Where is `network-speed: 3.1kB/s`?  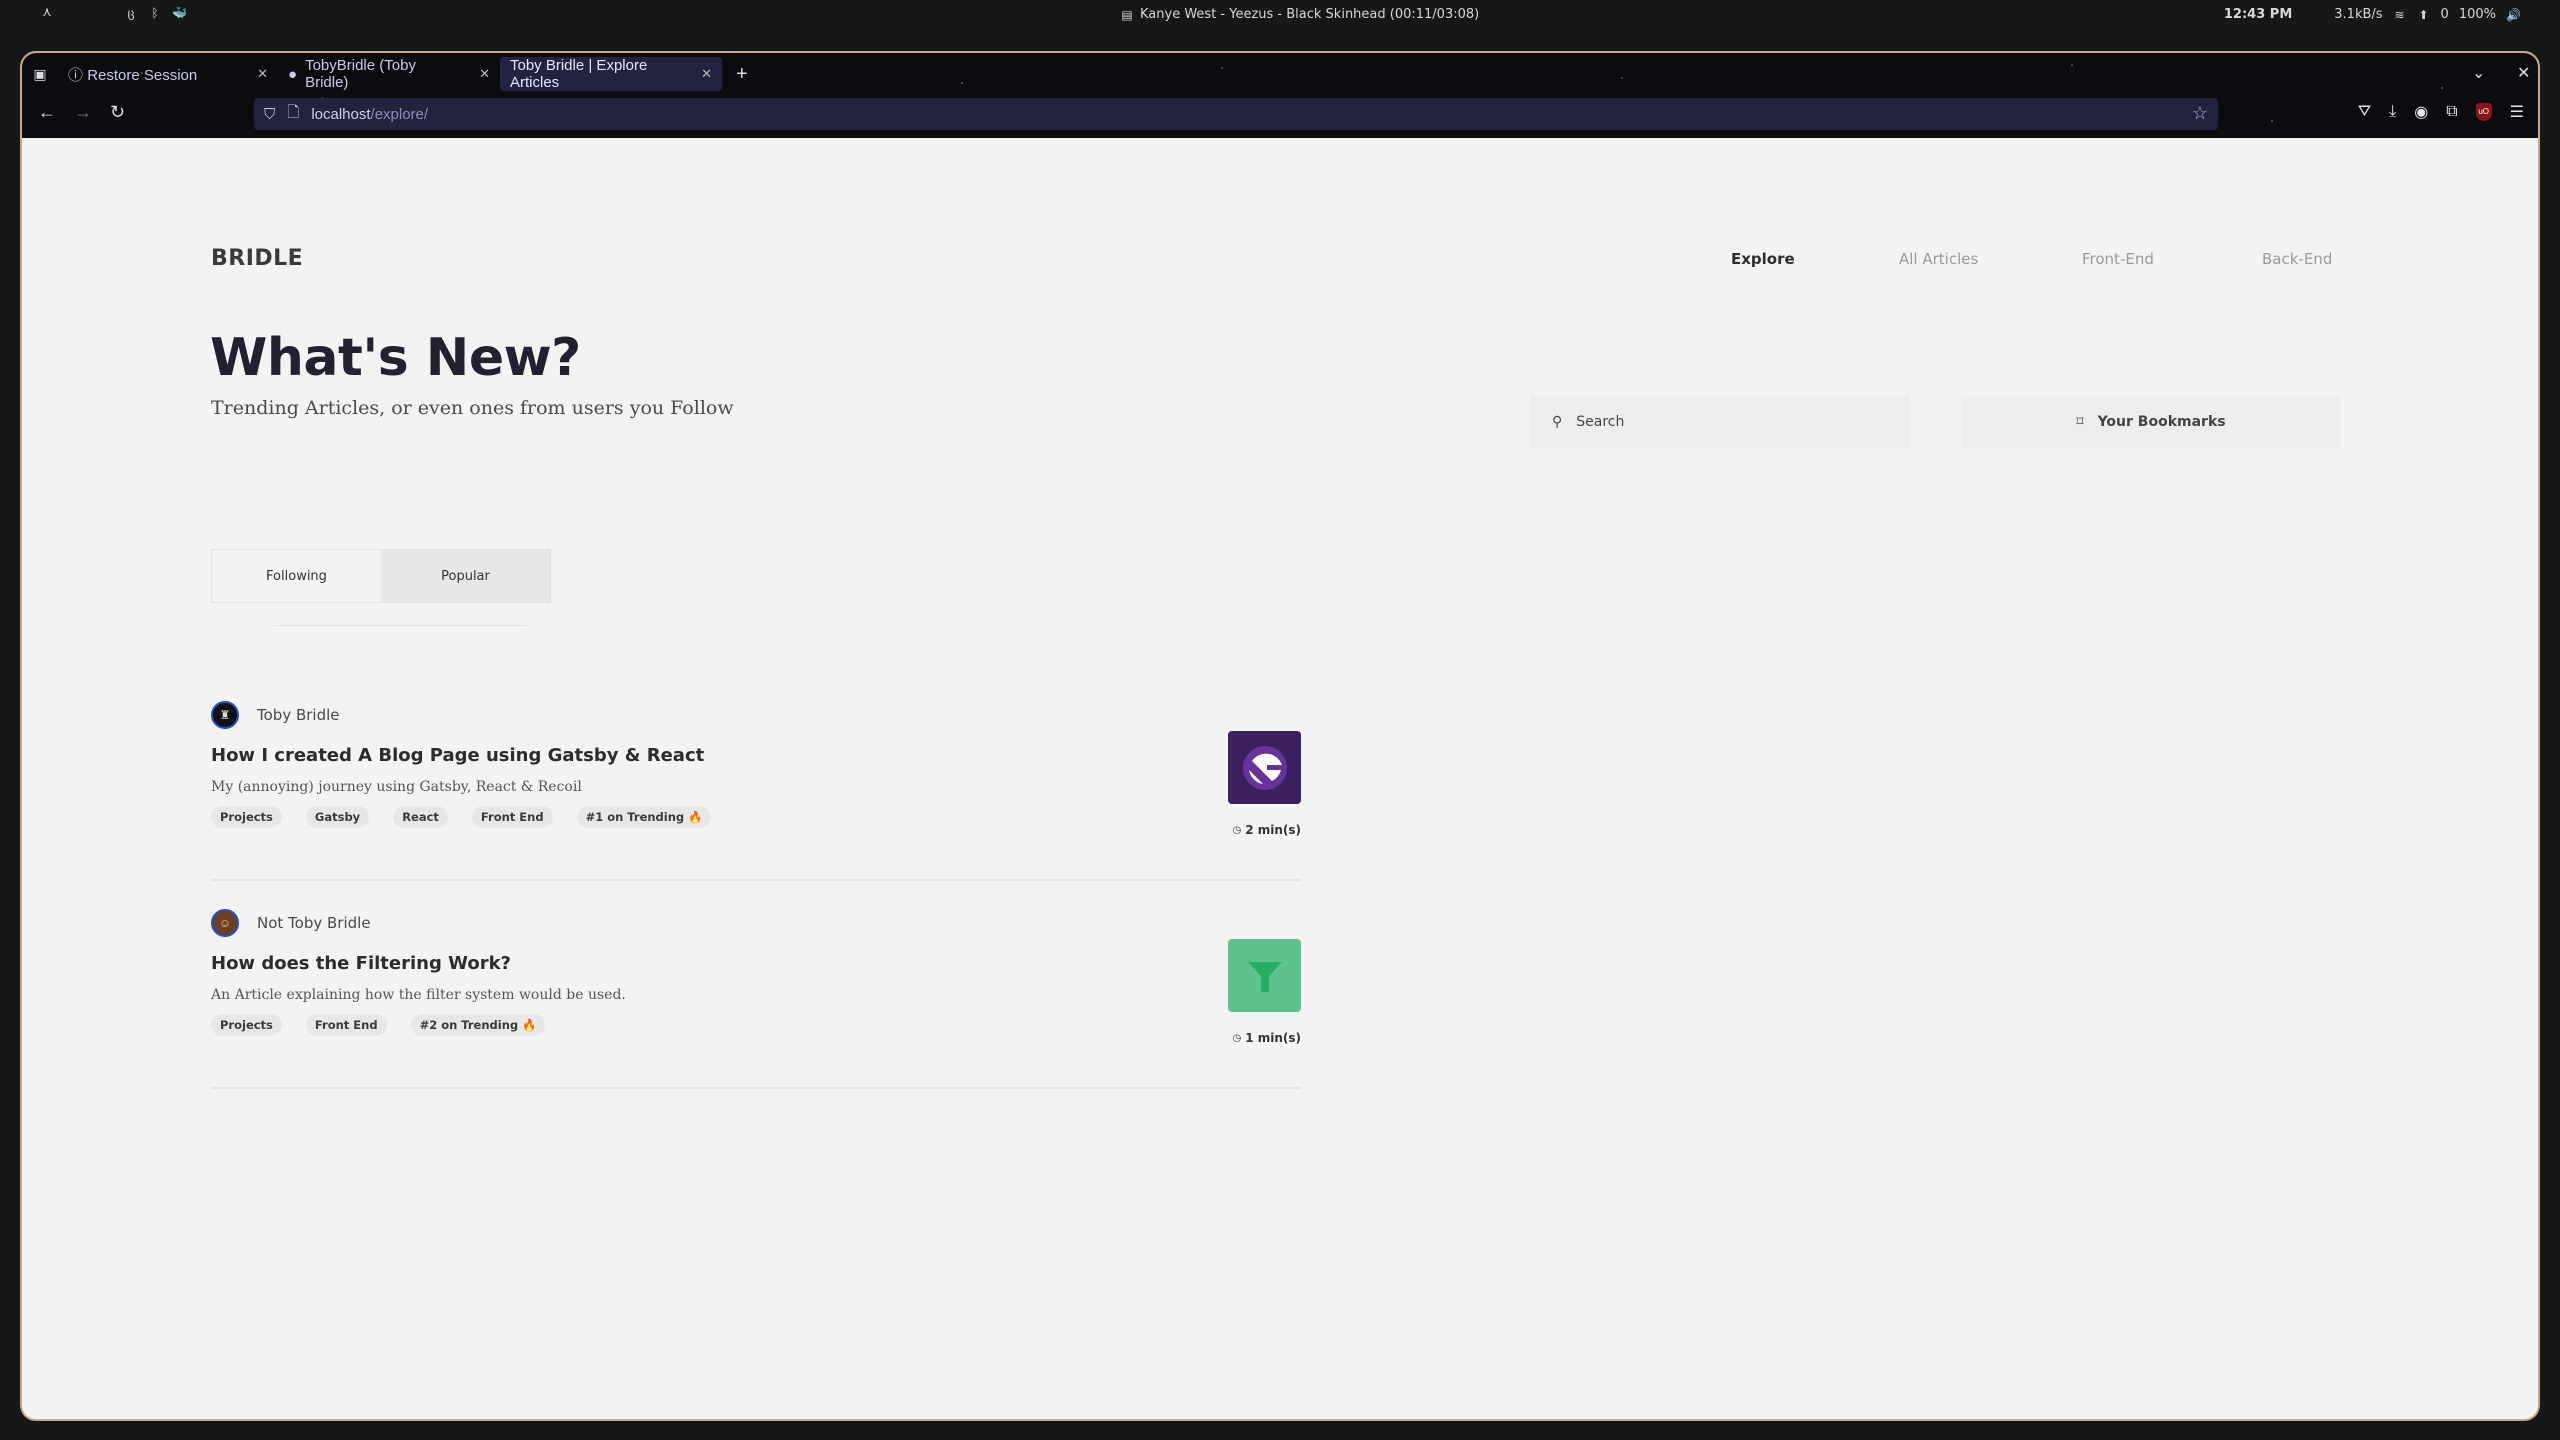
network-speed: 3.1kB/s is located at coordinates (2358, 14).